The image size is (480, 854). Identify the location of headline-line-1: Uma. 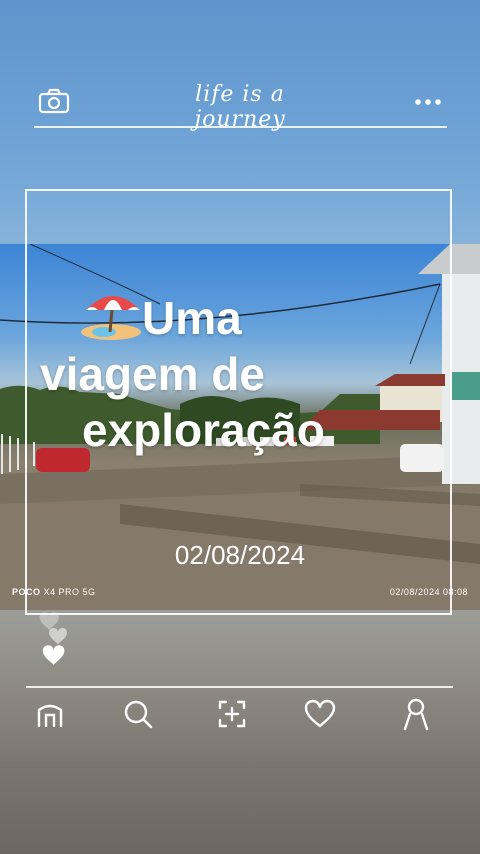
(245, 317).